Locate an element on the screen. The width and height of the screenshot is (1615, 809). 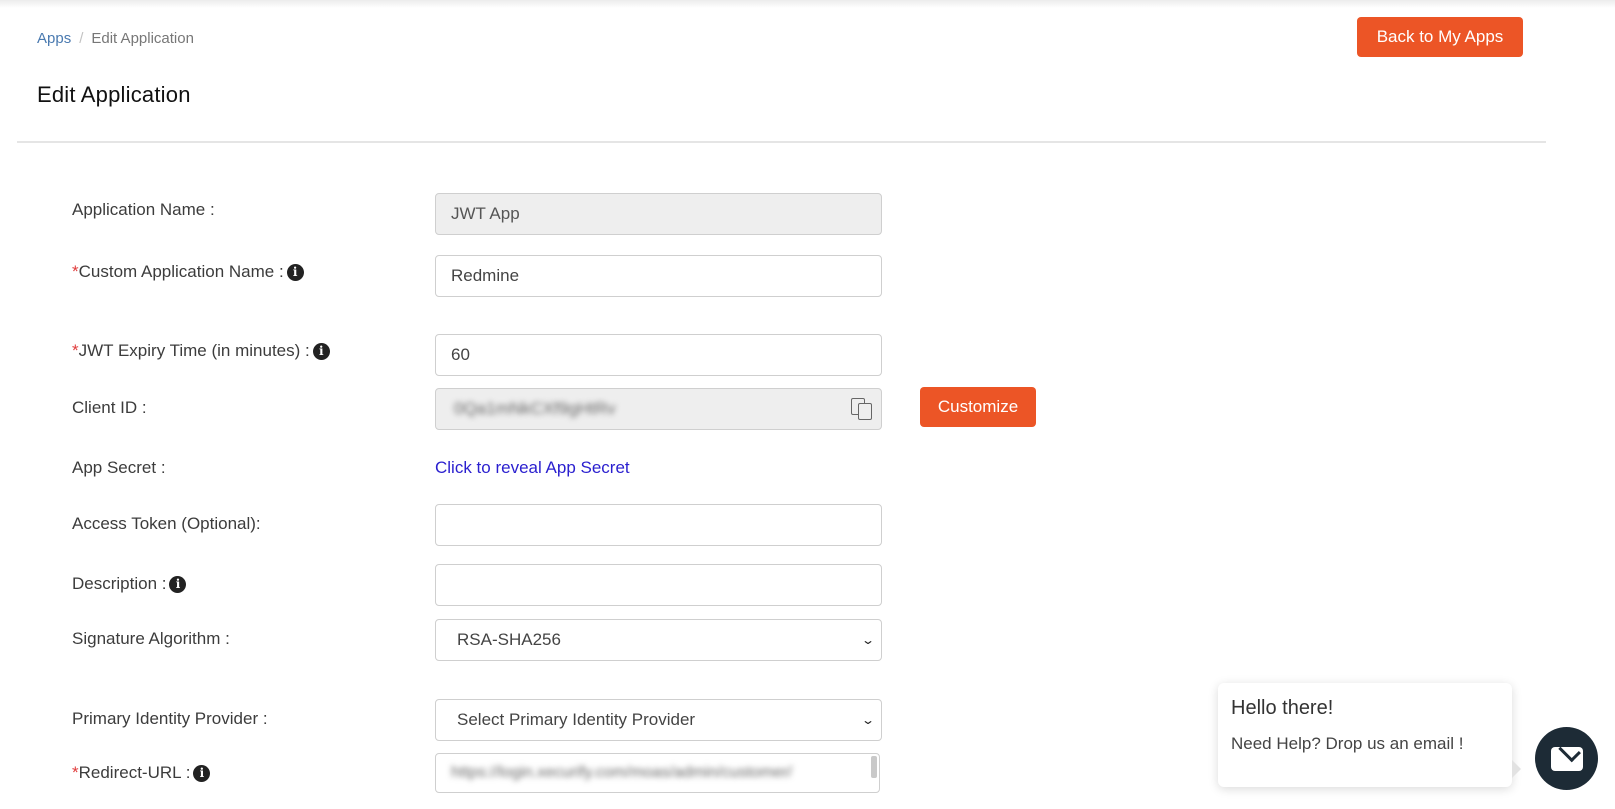
signature-algorithm-label: Signature Algorithm : is located at coordinates (151, 639).